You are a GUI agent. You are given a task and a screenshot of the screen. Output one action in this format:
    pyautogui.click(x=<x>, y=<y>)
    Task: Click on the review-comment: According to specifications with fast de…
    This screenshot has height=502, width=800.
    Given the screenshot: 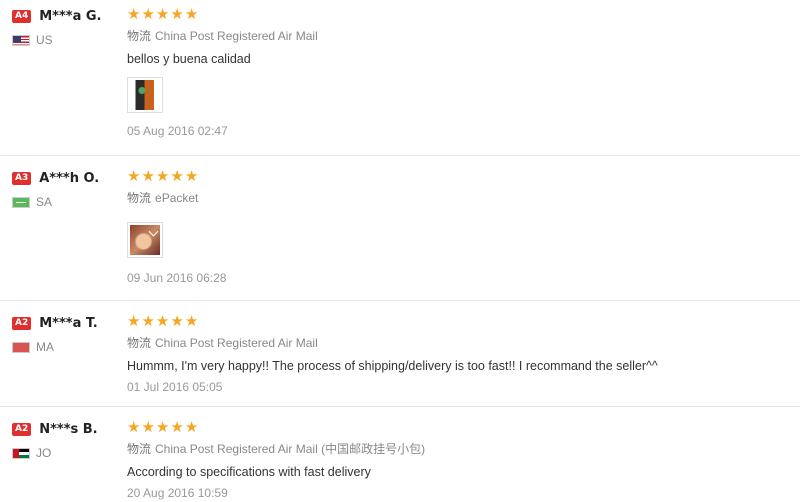 What is the action you would take?
    pyautogui.click(x=249, y=472)
    